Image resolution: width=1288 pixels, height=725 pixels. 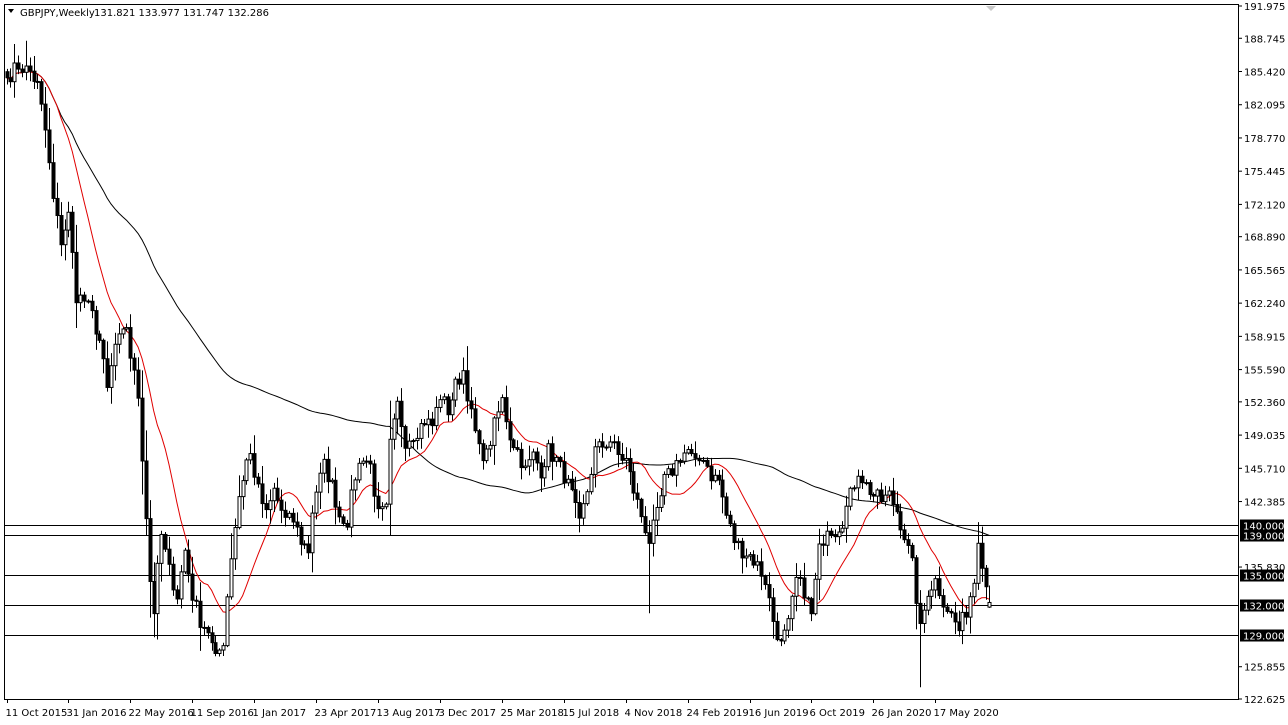 What do you see at coordinates (1264, 139) in the screenshot?
I see `y-tick-label: 178.770` at bounding box center [1264, 139].